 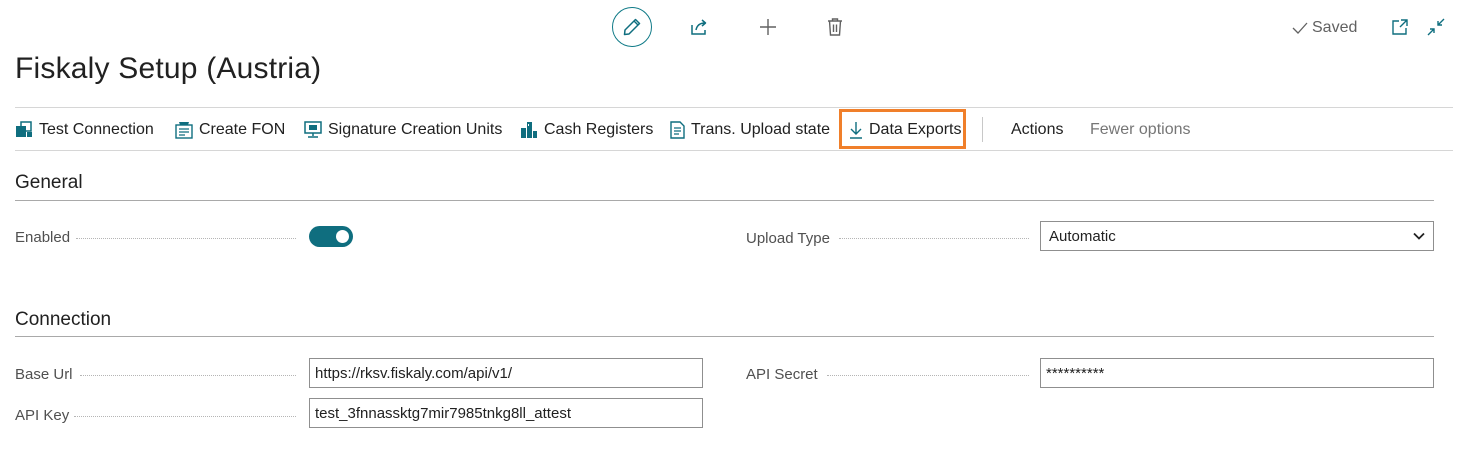 I want to click on open-new-window-icon, so click(x=1400, y=27).